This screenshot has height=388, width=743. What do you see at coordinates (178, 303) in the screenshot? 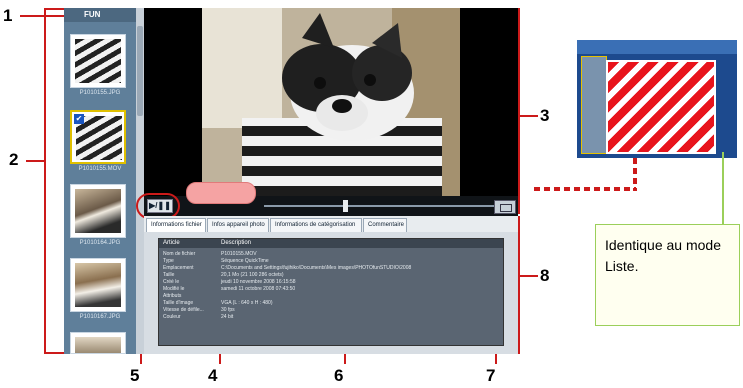
I see `row-key: Taille d'image` at bounding box center [178, 303].